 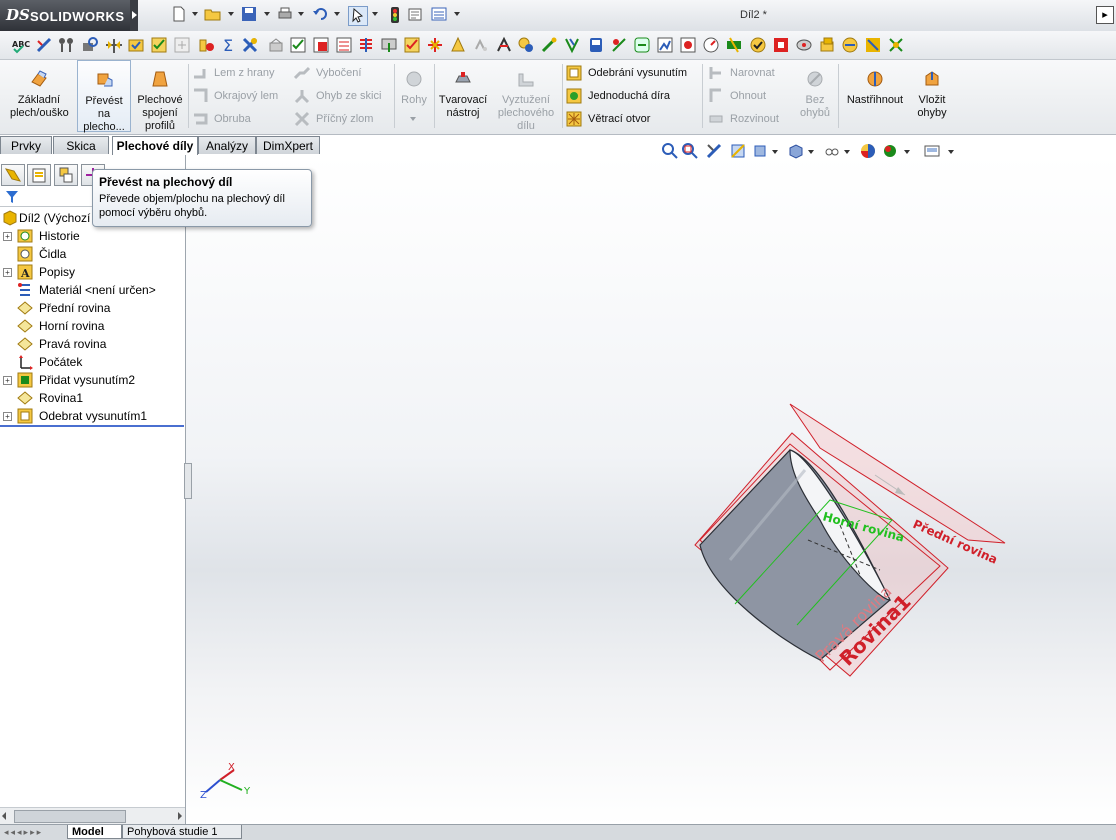 What do you see at coordinates (39, 175) in the screenshot?
I see `property-manager-tab-icon` at bounding box center [39, 175].